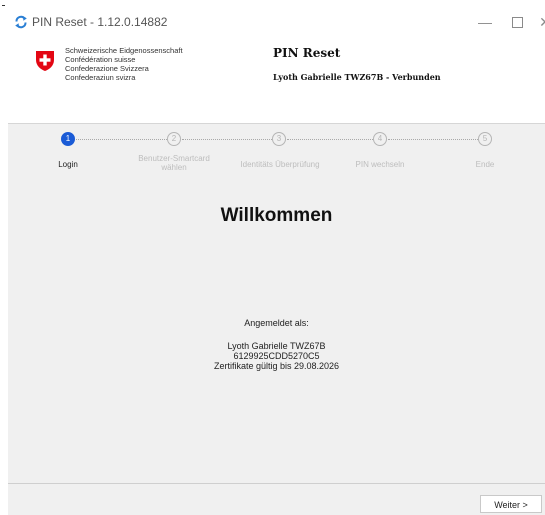 The height and width of the screenshot is (515, 545). What do you see at coordinates (21, 22) in the screenshot?
I see `refresh-arrows-icon` at bounding box center [21, 22].